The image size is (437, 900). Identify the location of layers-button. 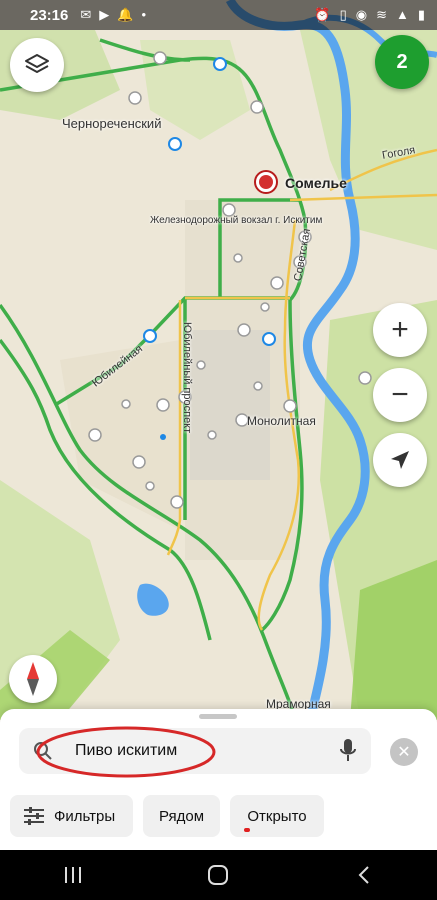
(37, 65).